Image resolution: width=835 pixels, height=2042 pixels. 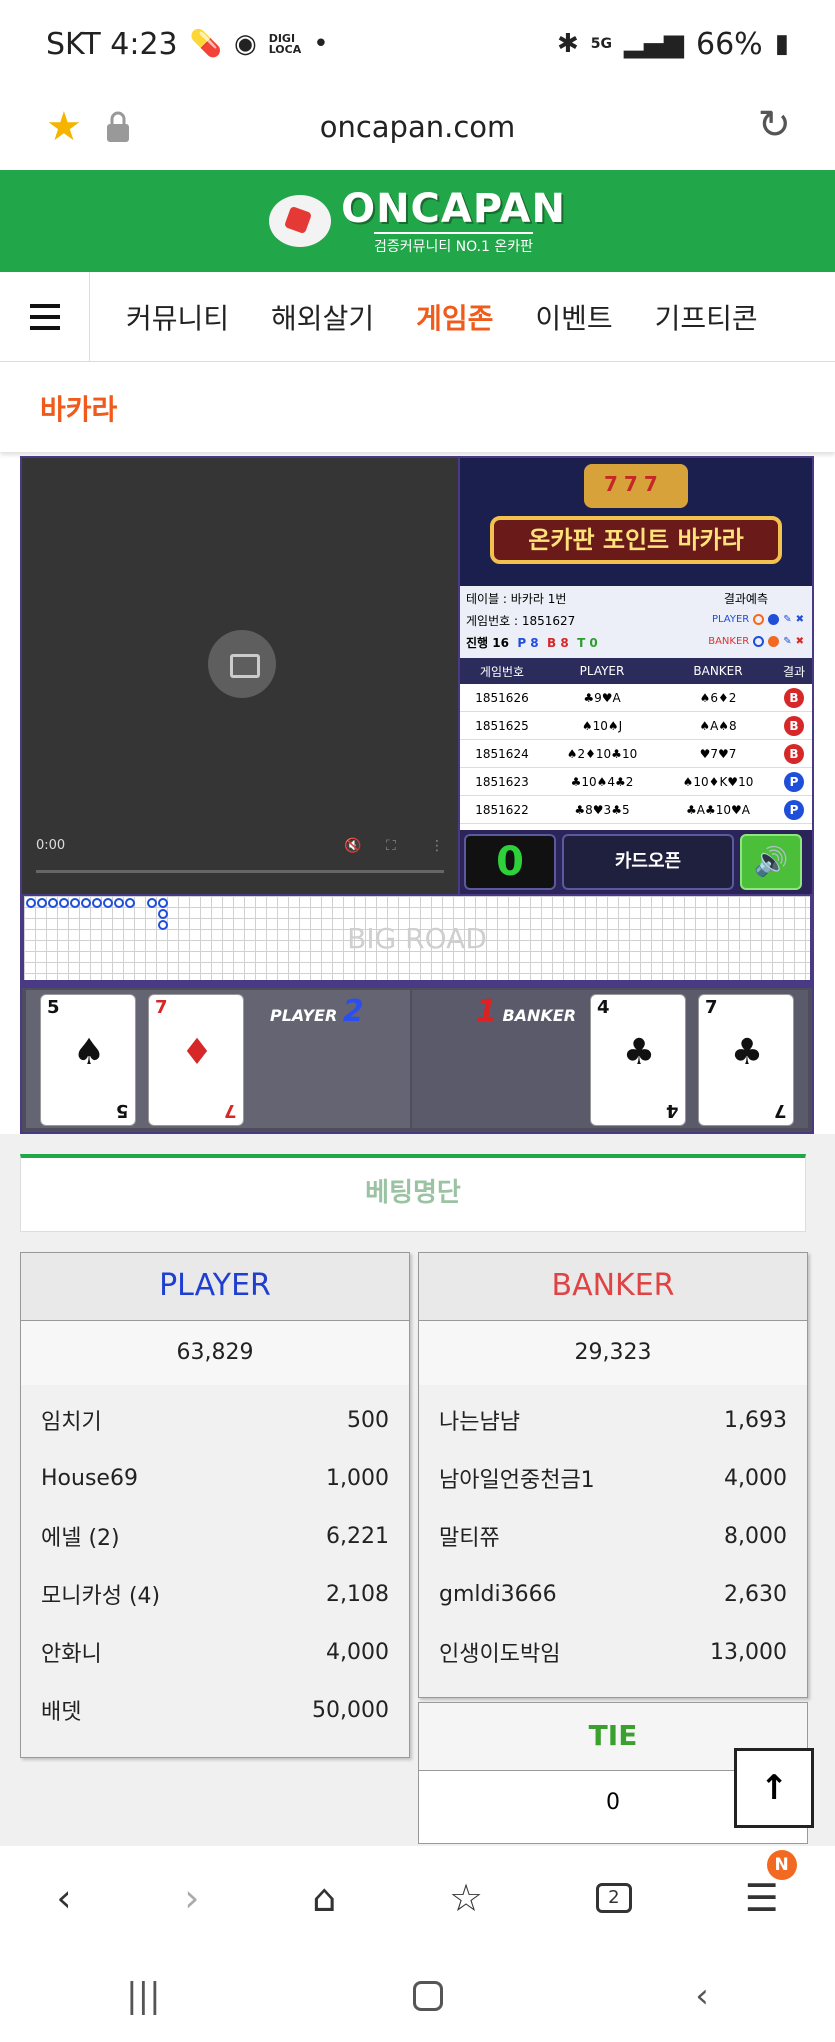 I want to click on predict-banker-orange-option, so click(x=774, y=641).